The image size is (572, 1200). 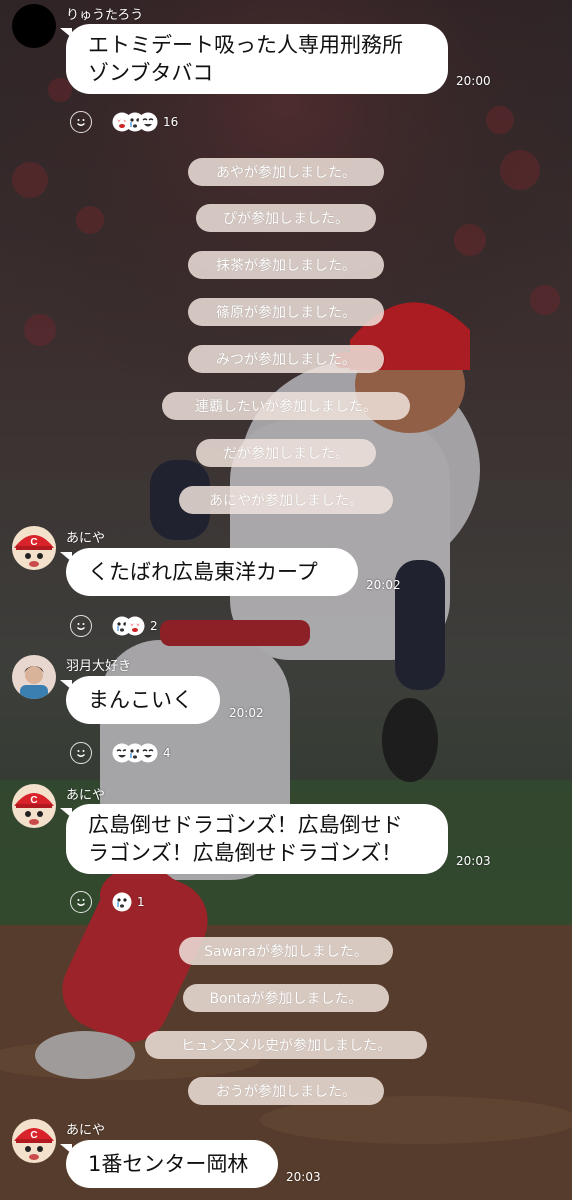 I want to click on sender-name: りゅうたろう, so click(x=105, y=15).